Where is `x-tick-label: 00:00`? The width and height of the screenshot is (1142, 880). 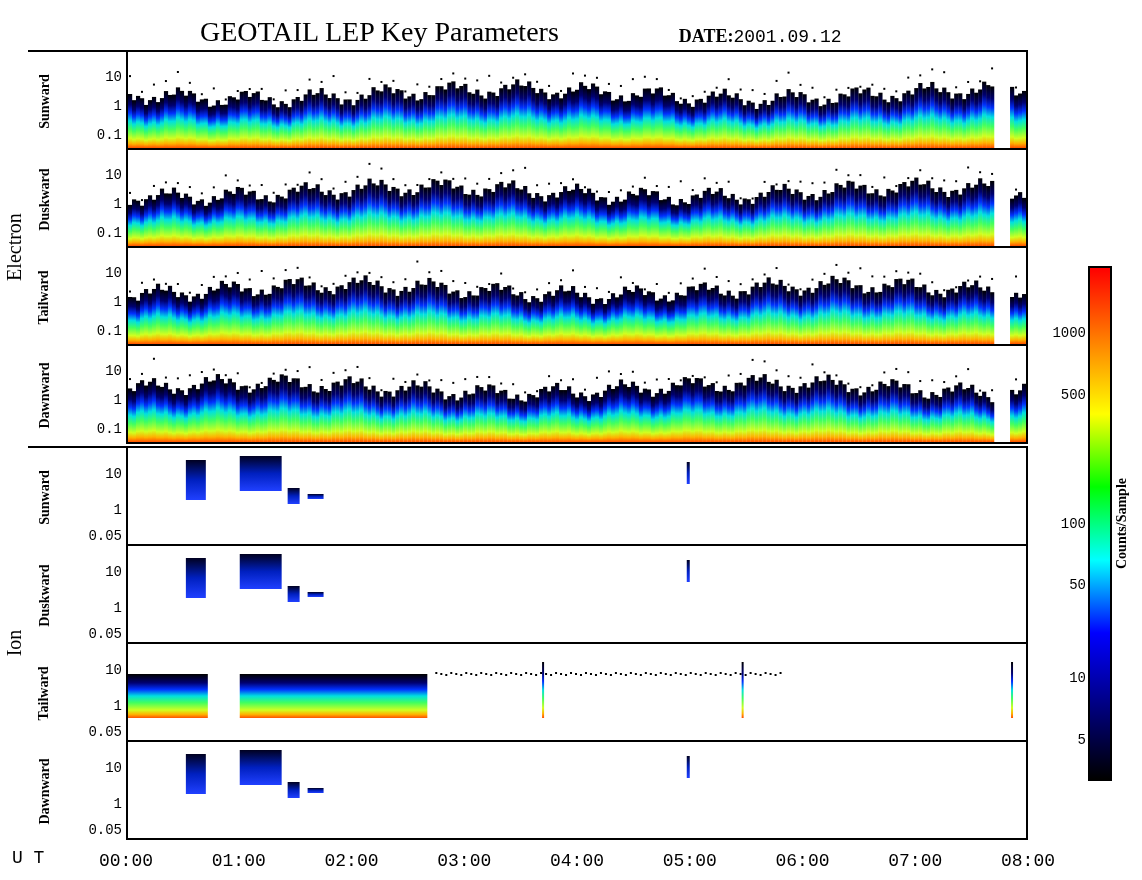 x-tick-label: 00:00 is located at coordinates (126, 861).